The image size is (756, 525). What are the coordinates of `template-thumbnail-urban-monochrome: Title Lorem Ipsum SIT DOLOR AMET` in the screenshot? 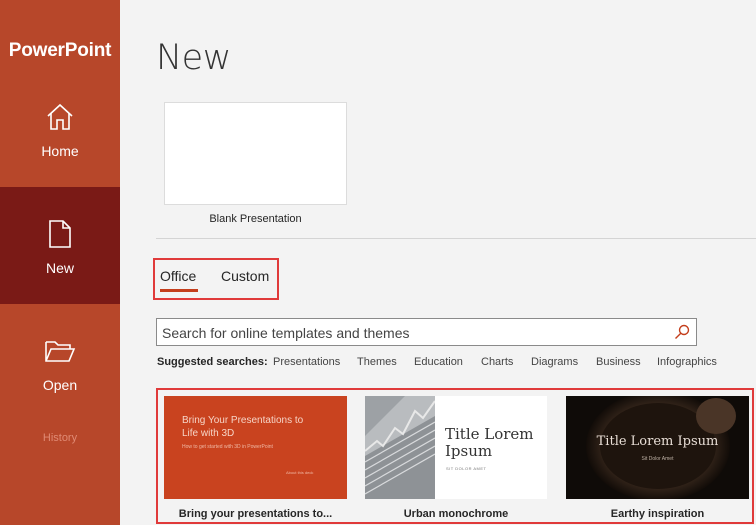 It's located at (456, 447).